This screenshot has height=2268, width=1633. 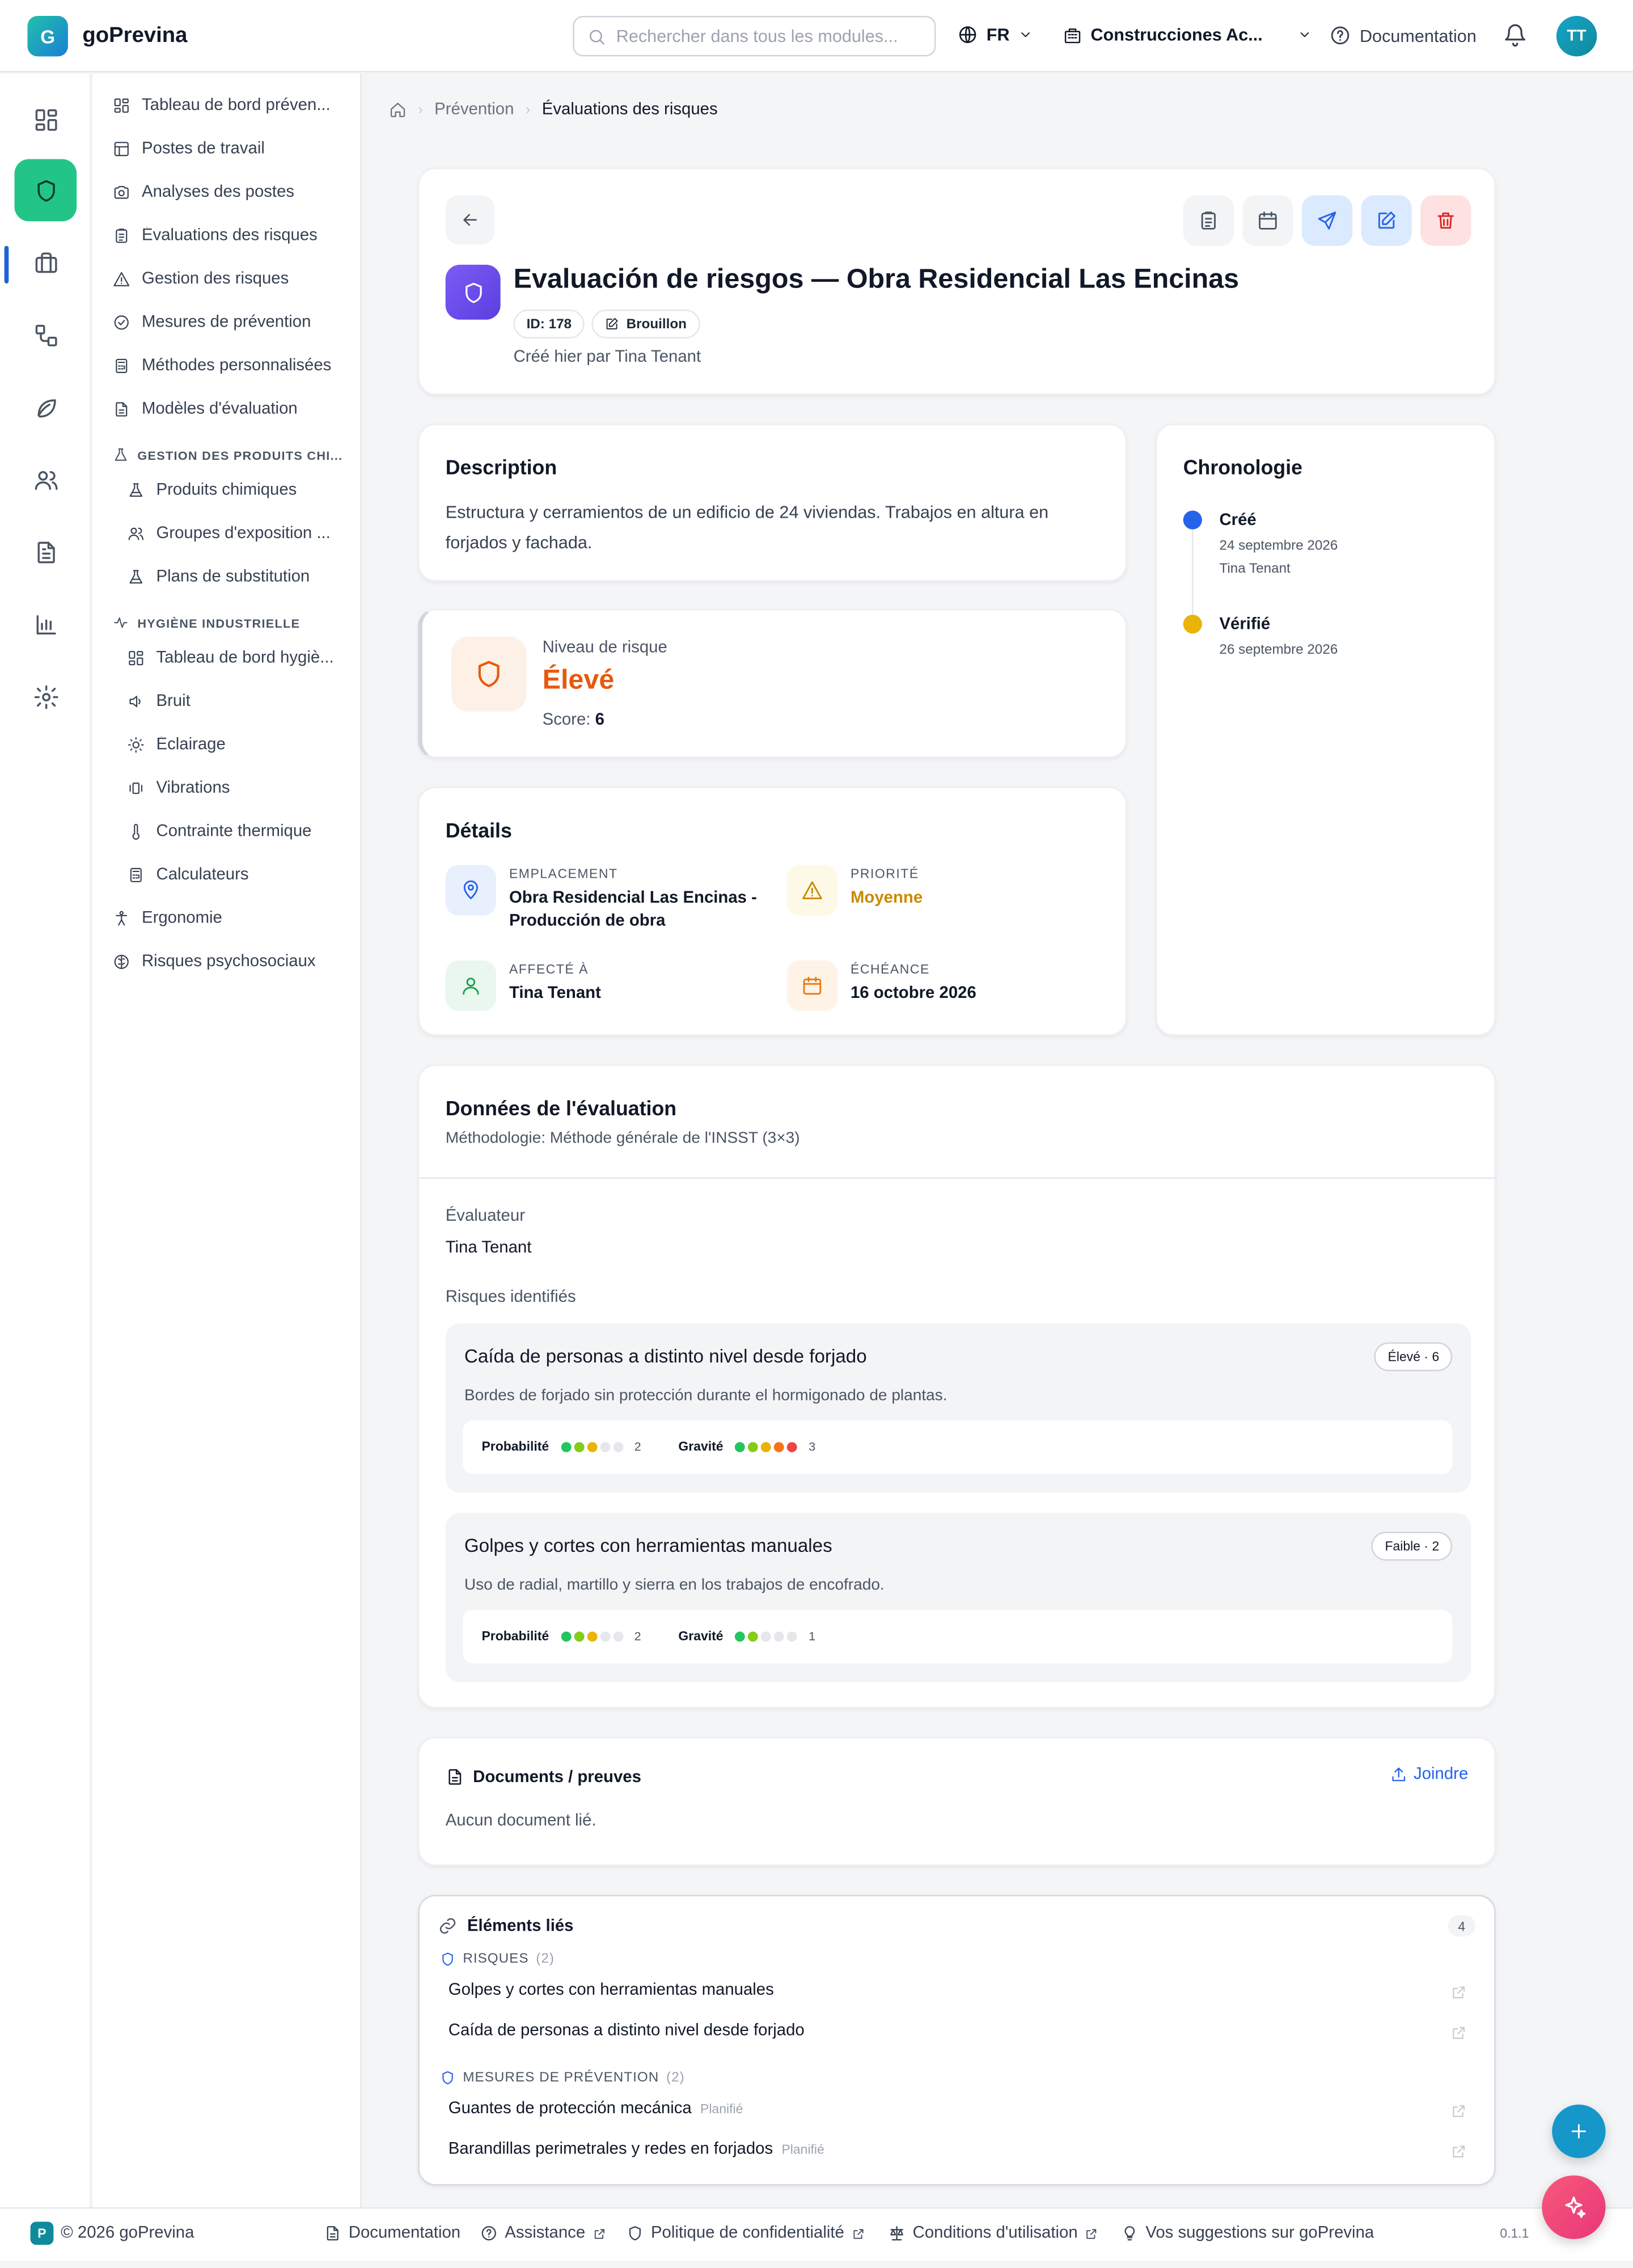 I want to click on footer-privacy-link: Politique de confidentialité, so click(x=746, y=2233).